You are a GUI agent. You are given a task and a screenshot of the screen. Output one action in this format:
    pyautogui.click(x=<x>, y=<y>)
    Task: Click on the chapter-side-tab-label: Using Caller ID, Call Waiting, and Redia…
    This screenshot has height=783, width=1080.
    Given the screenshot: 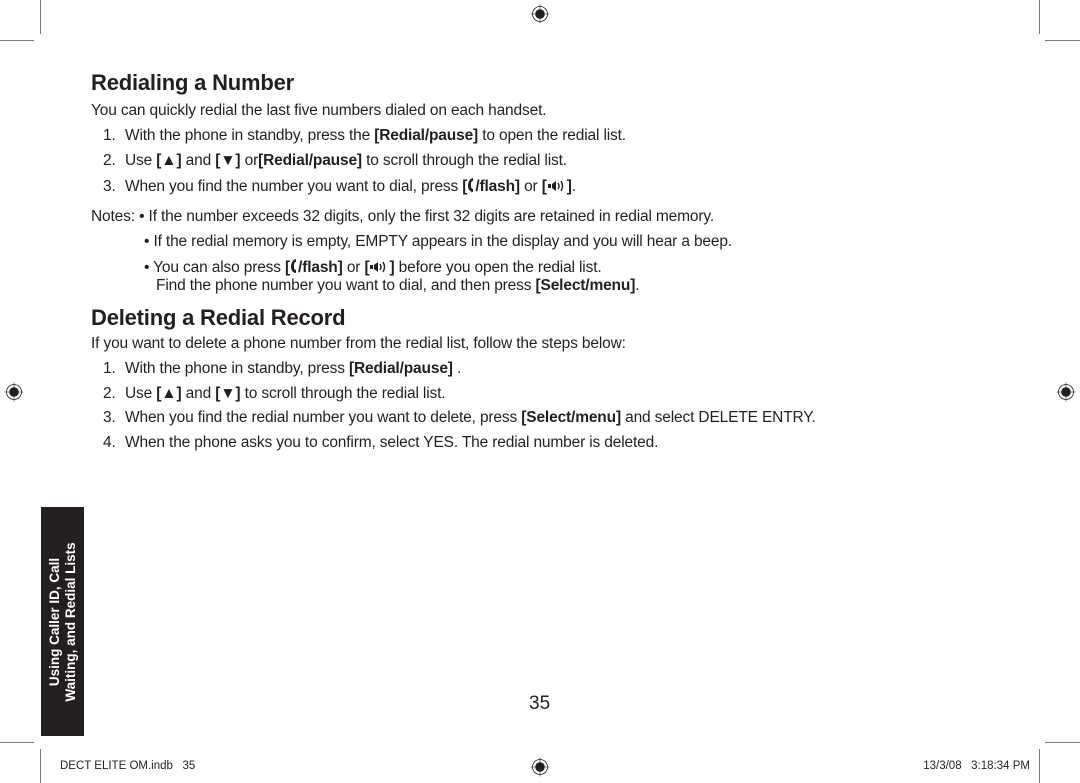 What is the action you would take?
    pyautogui.click(x=62, y=621)
    